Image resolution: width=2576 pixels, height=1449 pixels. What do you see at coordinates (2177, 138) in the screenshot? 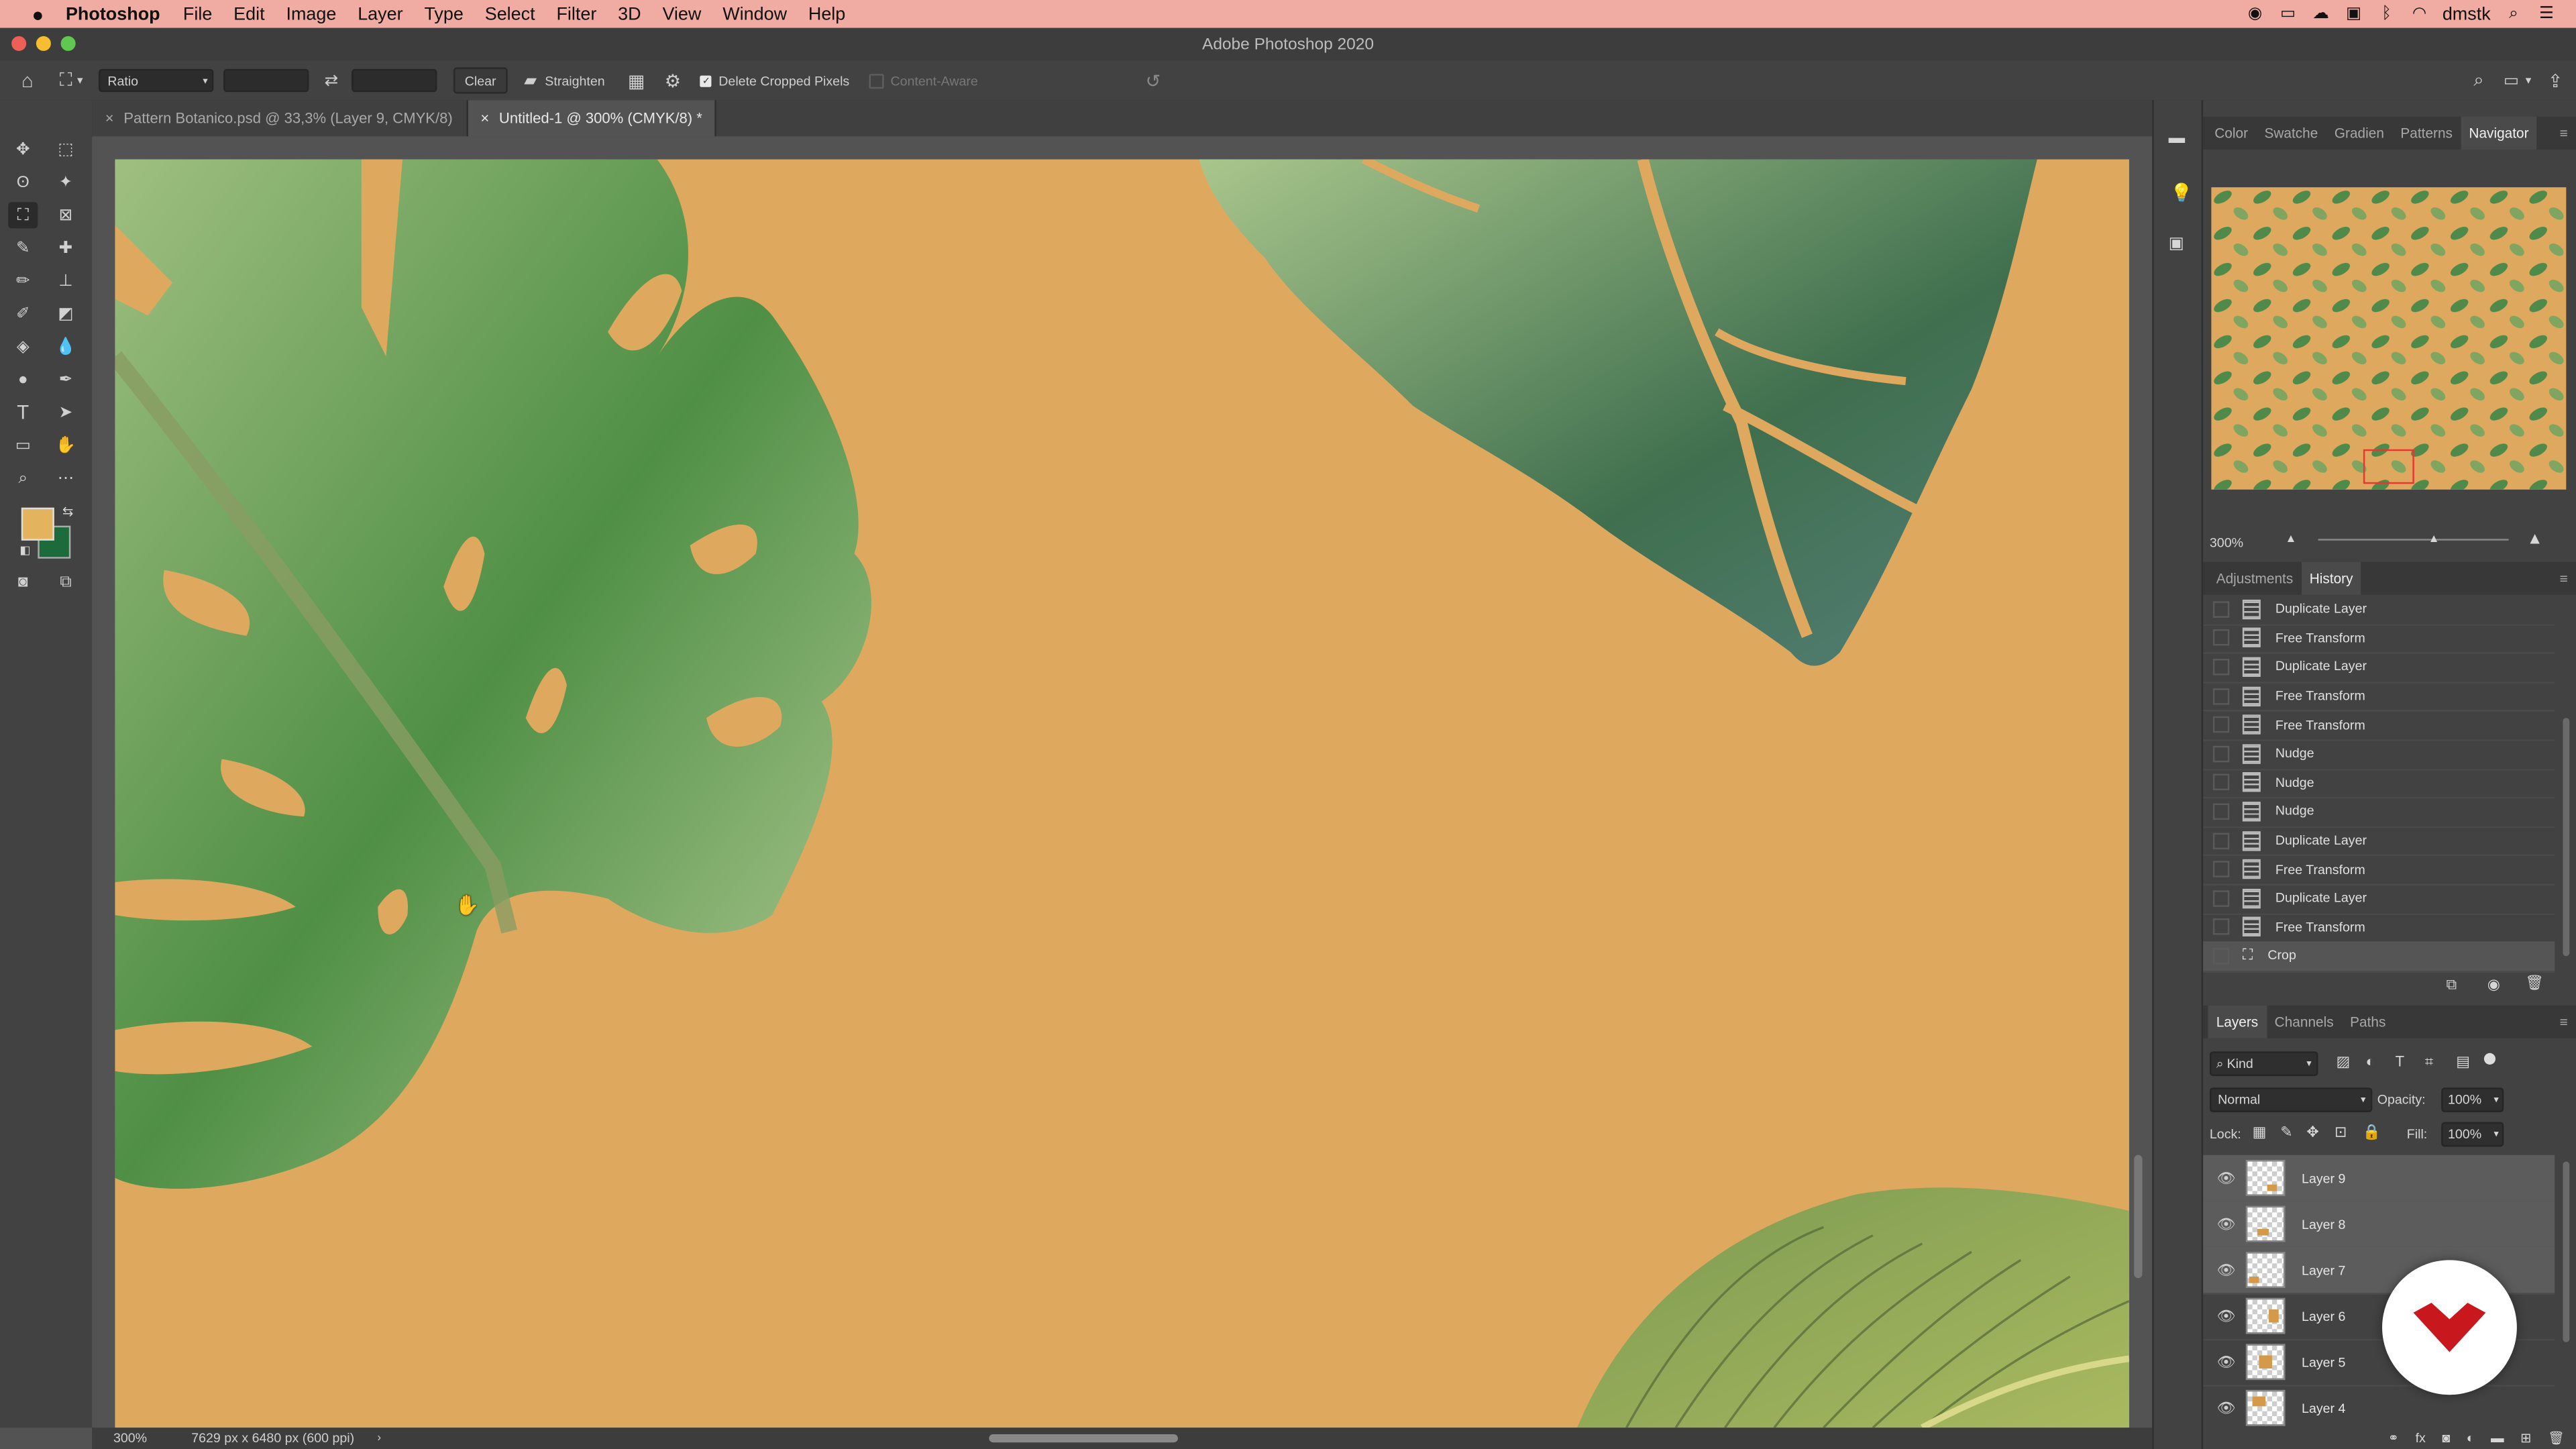
I see `ruler-icon: ▬` at bounding box center [2177, 138].